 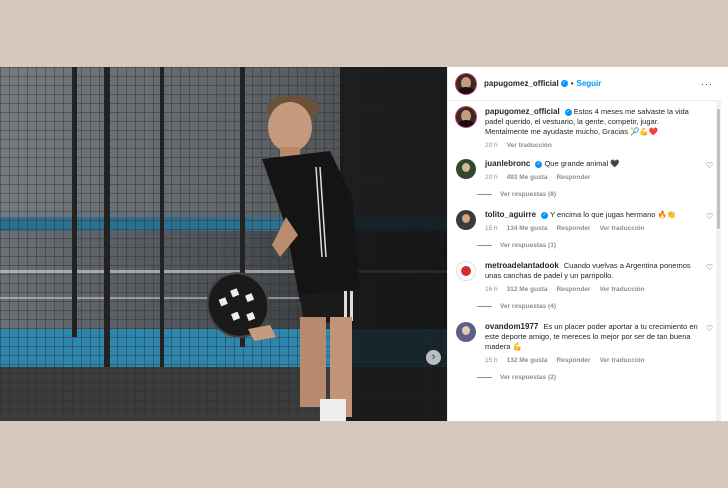 I want to click on comment-time: 20 h, so click(x=491, y=177).